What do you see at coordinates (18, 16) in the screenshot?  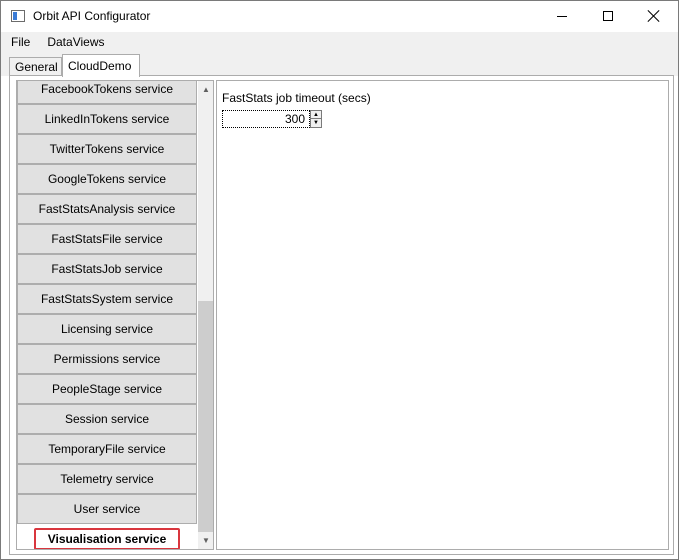 I see `app-icon` at bounding box center [18, 16].